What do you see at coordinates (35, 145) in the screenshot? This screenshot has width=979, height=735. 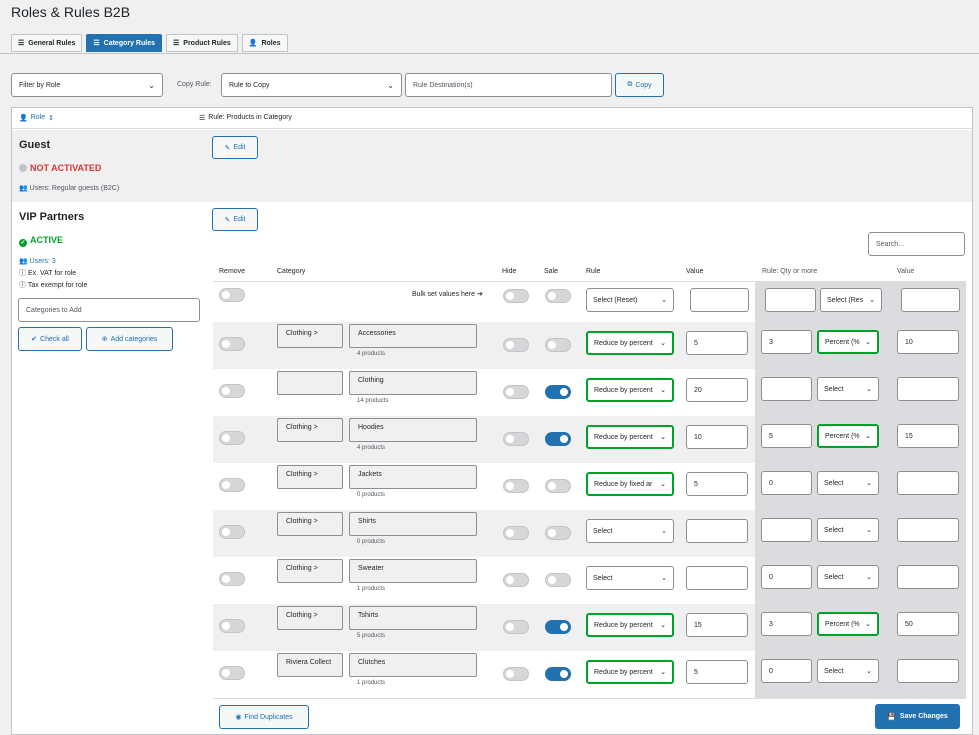 I see `guest-role-name: Guest` at bounding box center [35, 145].